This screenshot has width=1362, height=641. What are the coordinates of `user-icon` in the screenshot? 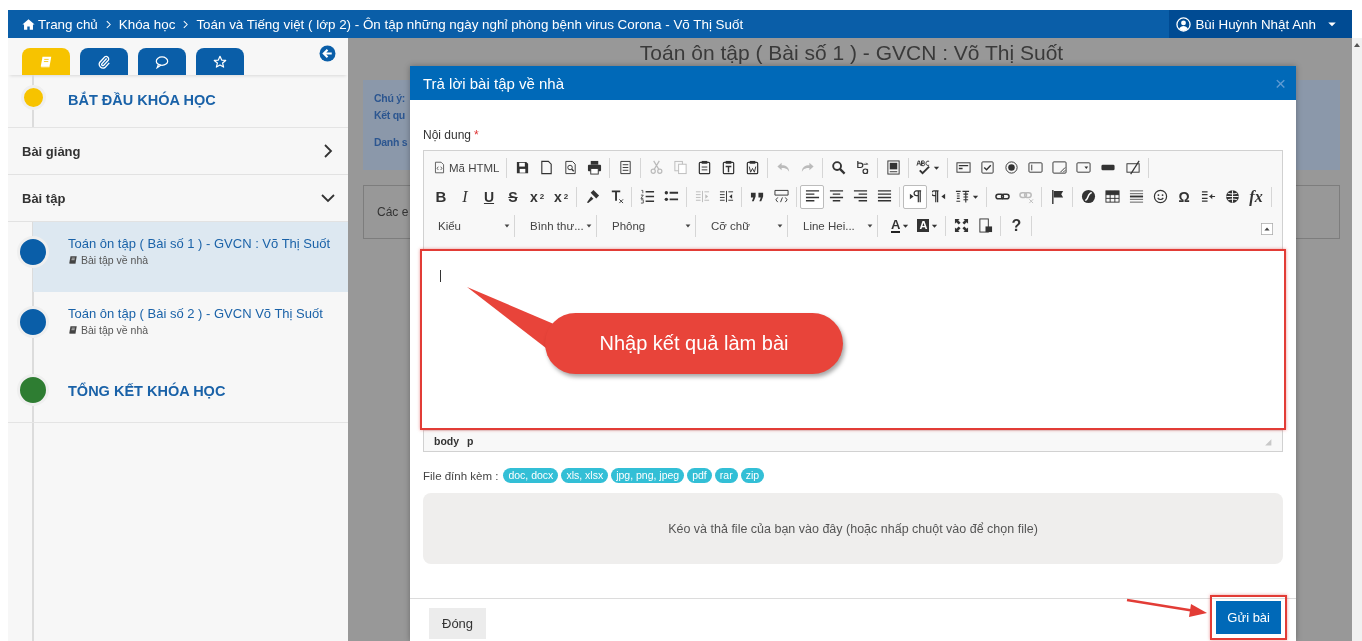 It's located at (1184, 24).